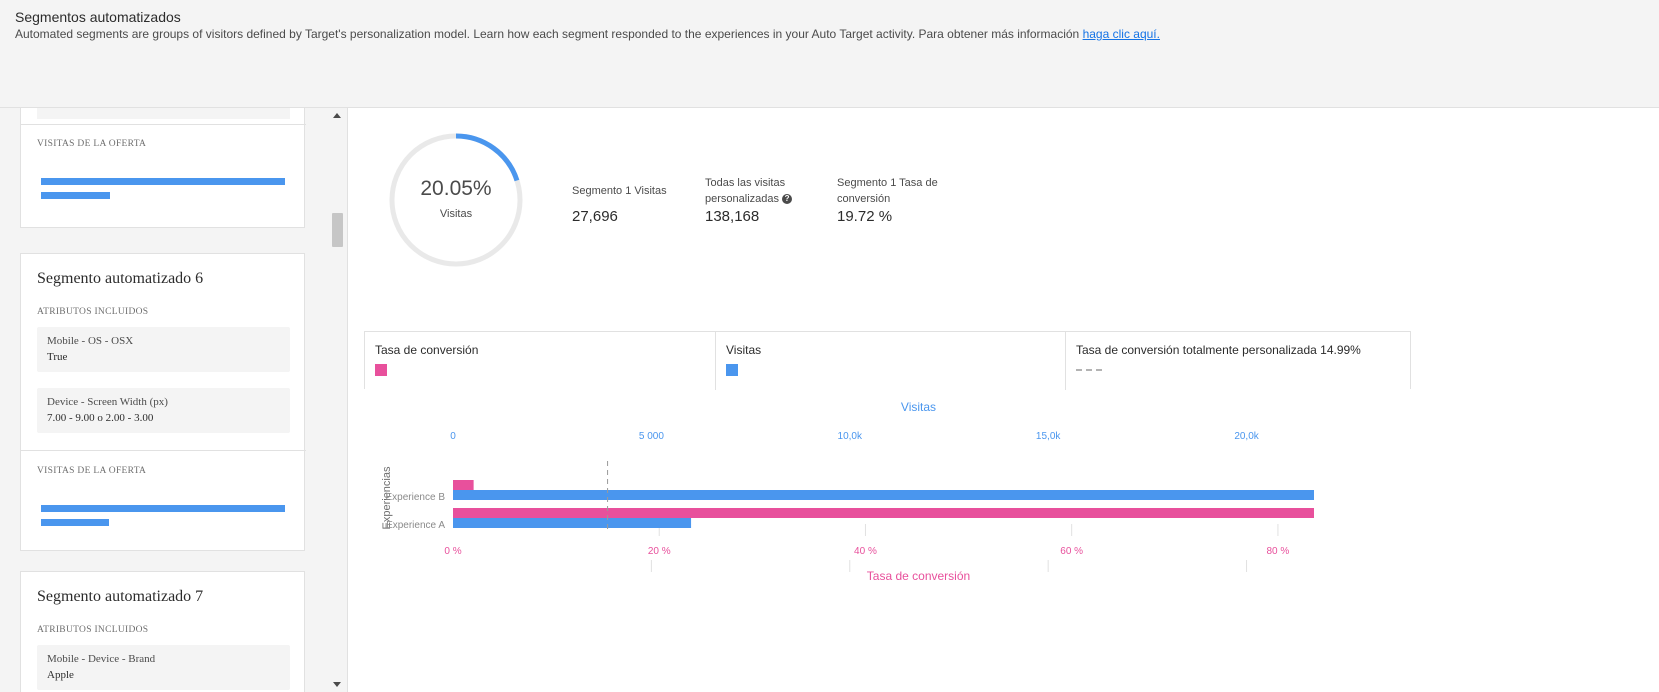 The width and height of the screenshot is (1659, 692). I want to click on page-title: Segmentos automatizados, so click(98, 17).